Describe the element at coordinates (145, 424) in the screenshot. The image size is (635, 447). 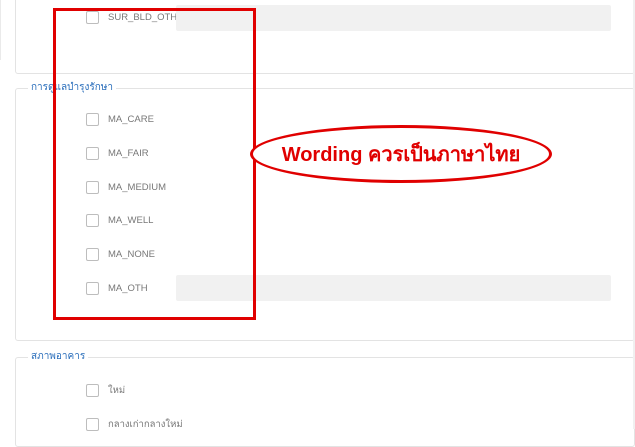
I see `checkbox-label: กลางเก่ากลางใหม่` at that location.